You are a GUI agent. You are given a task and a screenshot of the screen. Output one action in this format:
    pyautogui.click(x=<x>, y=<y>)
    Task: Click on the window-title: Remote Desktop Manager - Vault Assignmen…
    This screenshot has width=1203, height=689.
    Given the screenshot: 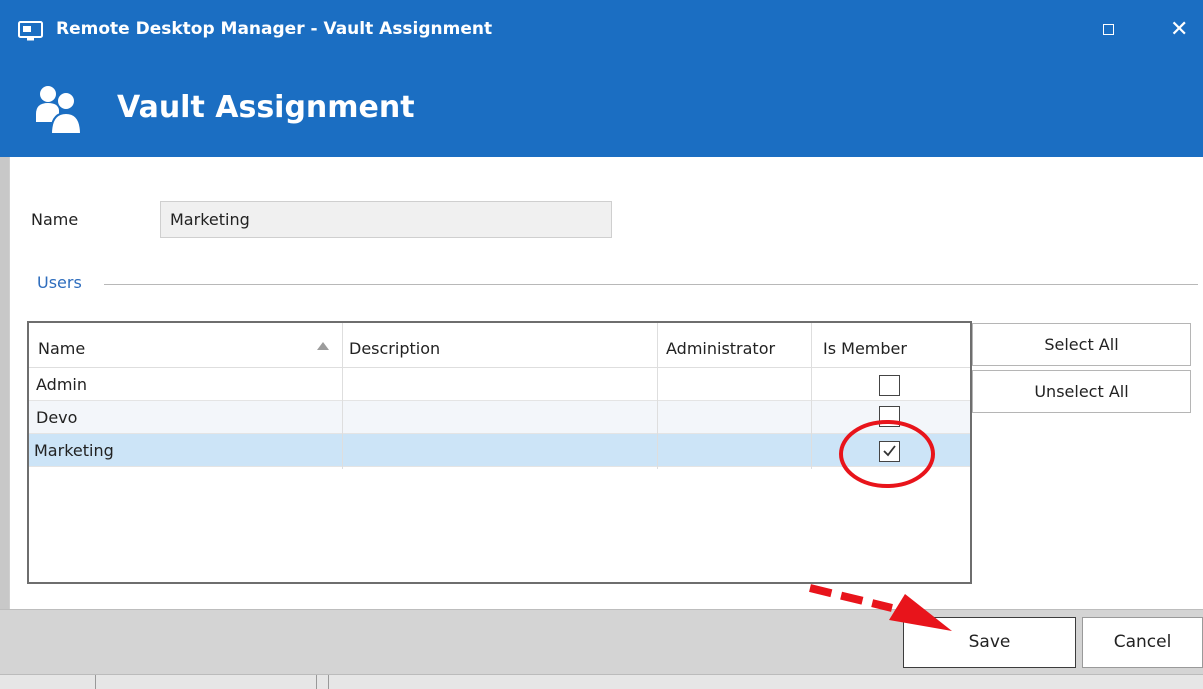 What is the action you would take?
    pyautogui.click(x=274, y=29)
    